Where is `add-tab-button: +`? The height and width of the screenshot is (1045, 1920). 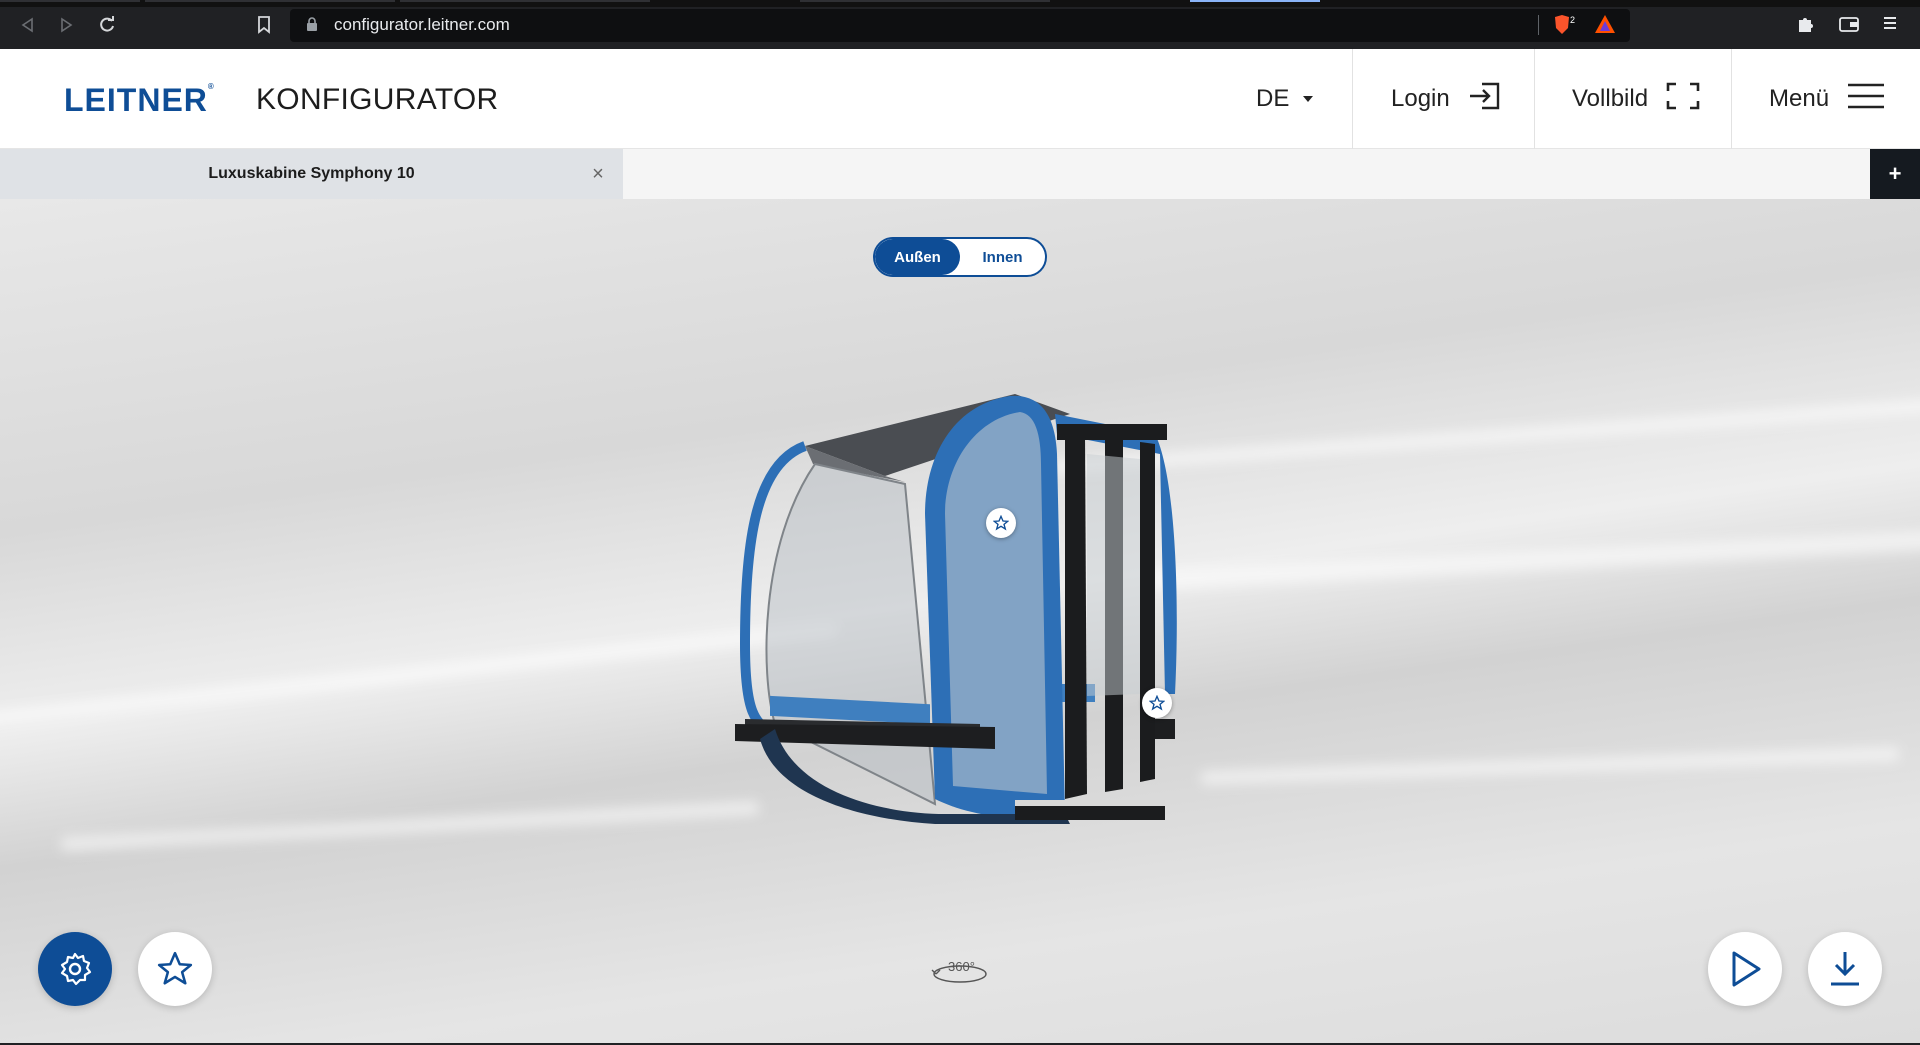 add-tab-button: + is located at coordinates (1895, 174).